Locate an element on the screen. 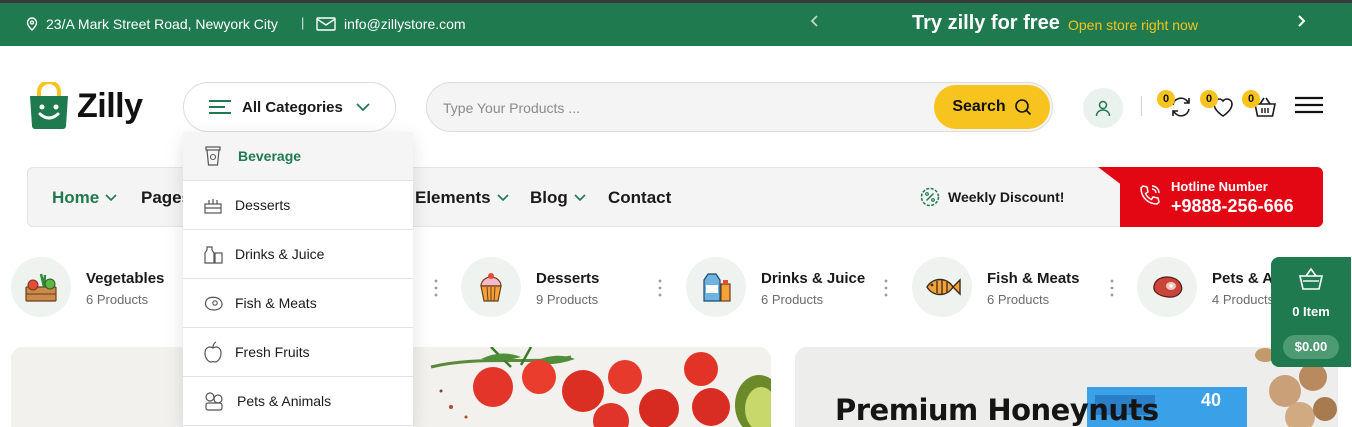 The height and width of the screenshot is (427, 1352). dropdown-item-fish-meats: Fish & Meats is located at coordinates (298, 303).